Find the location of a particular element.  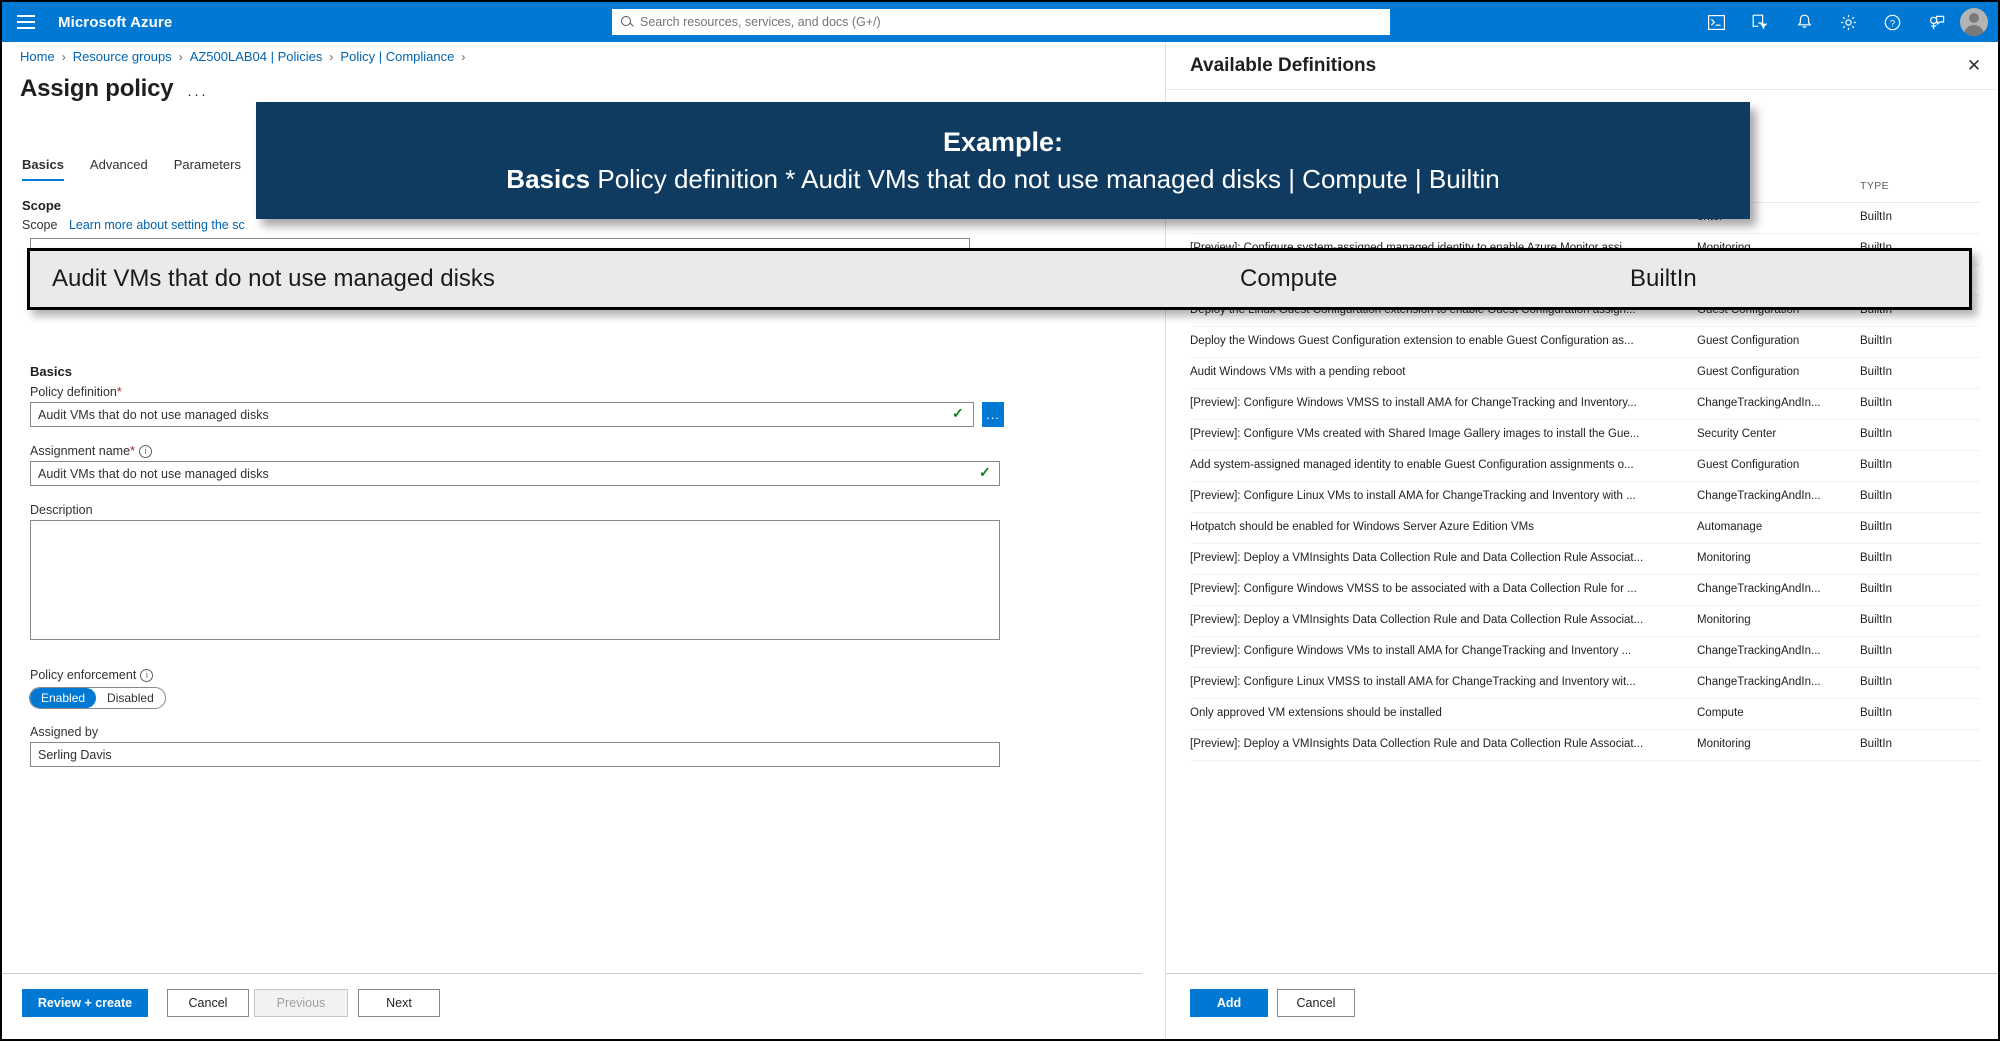

policy-enforcement-toggle: Enabled Disabled is located at coordinates (97, 698).